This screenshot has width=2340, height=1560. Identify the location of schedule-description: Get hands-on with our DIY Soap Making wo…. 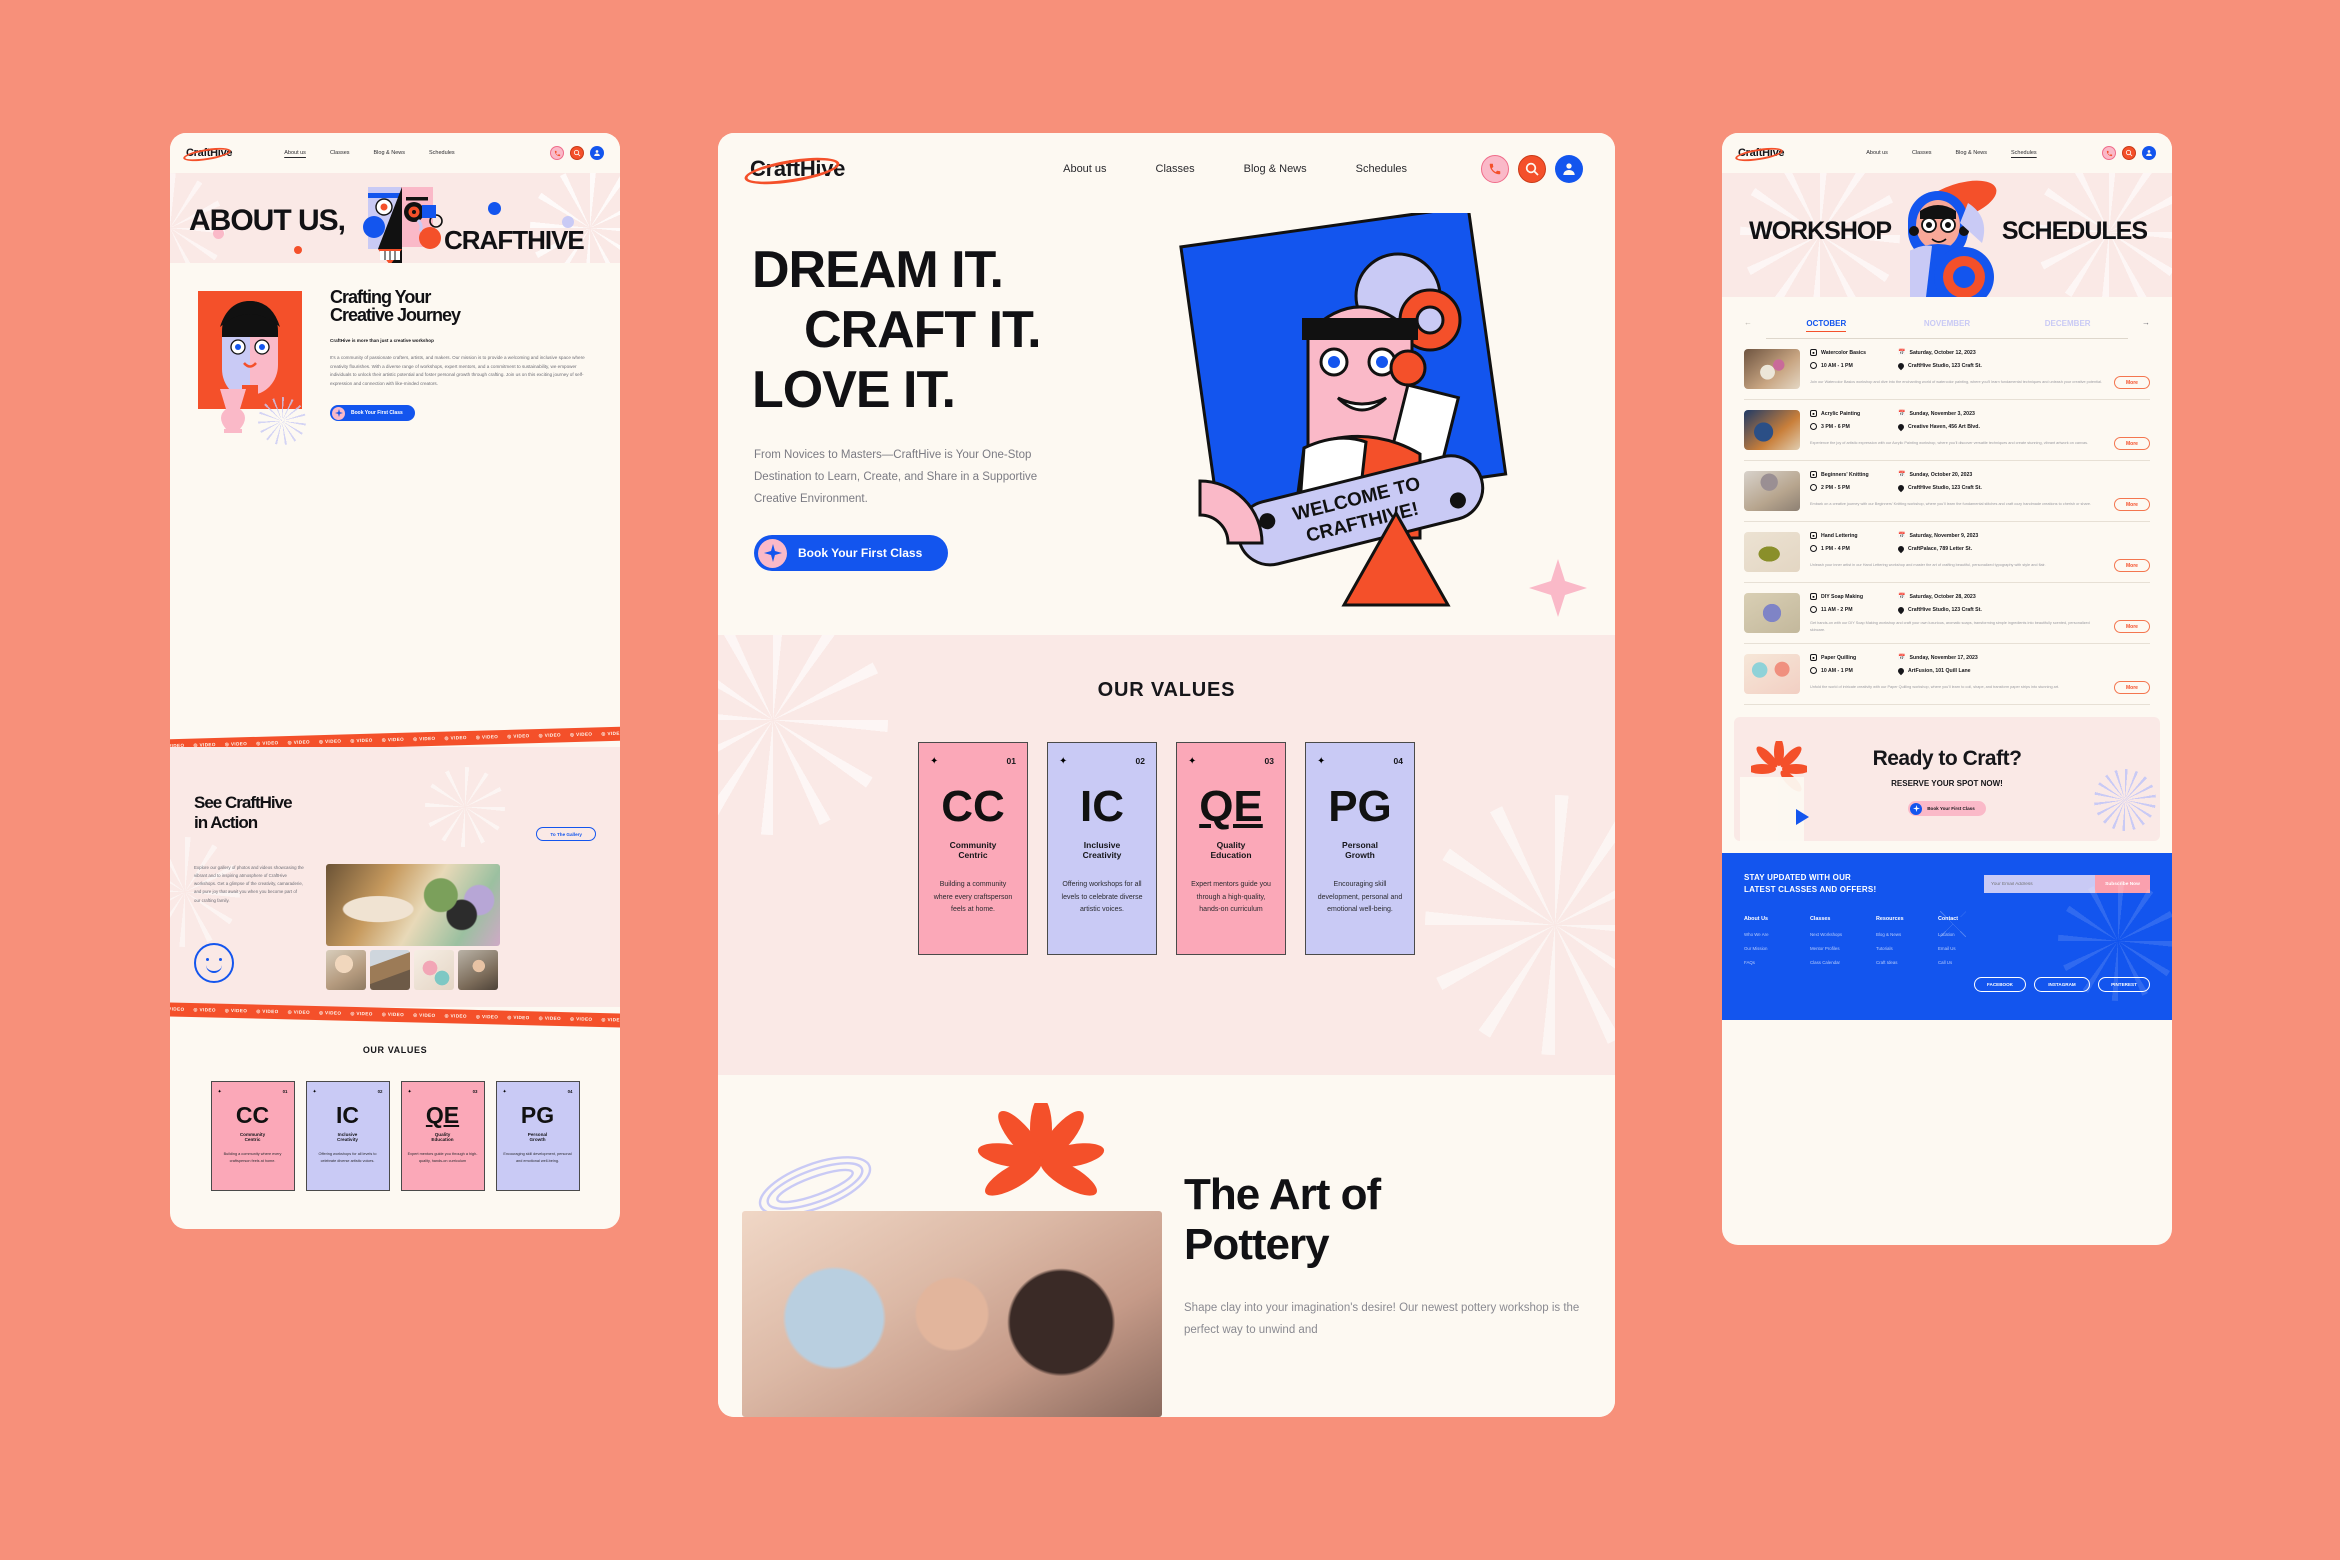
(1950, 626).